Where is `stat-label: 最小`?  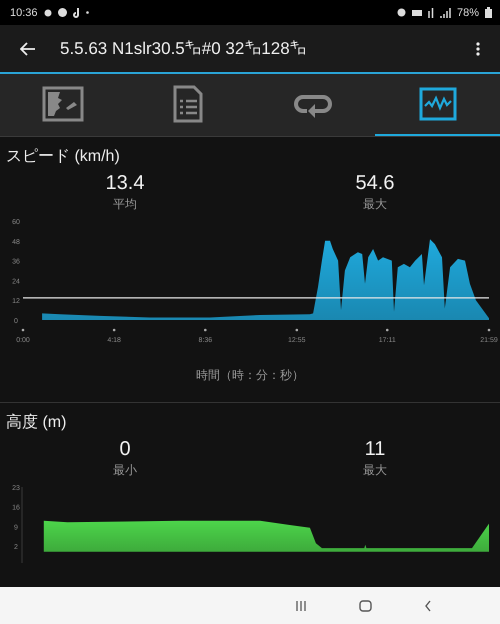 stat-label: 最小 is located at coordinates (125, 470).